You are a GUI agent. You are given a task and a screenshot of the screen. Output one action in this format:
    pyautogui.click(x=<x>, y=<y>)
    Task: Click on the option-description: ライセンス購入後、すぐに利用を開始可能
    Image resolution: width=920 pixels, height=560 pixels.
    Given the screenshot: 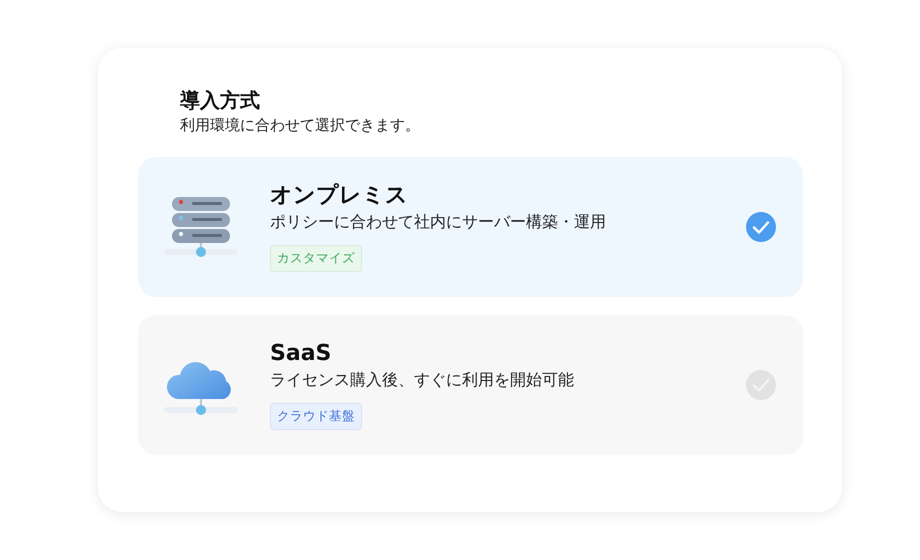 What is the action you would take?
    pyautogui.click(x=422, y=380)
    